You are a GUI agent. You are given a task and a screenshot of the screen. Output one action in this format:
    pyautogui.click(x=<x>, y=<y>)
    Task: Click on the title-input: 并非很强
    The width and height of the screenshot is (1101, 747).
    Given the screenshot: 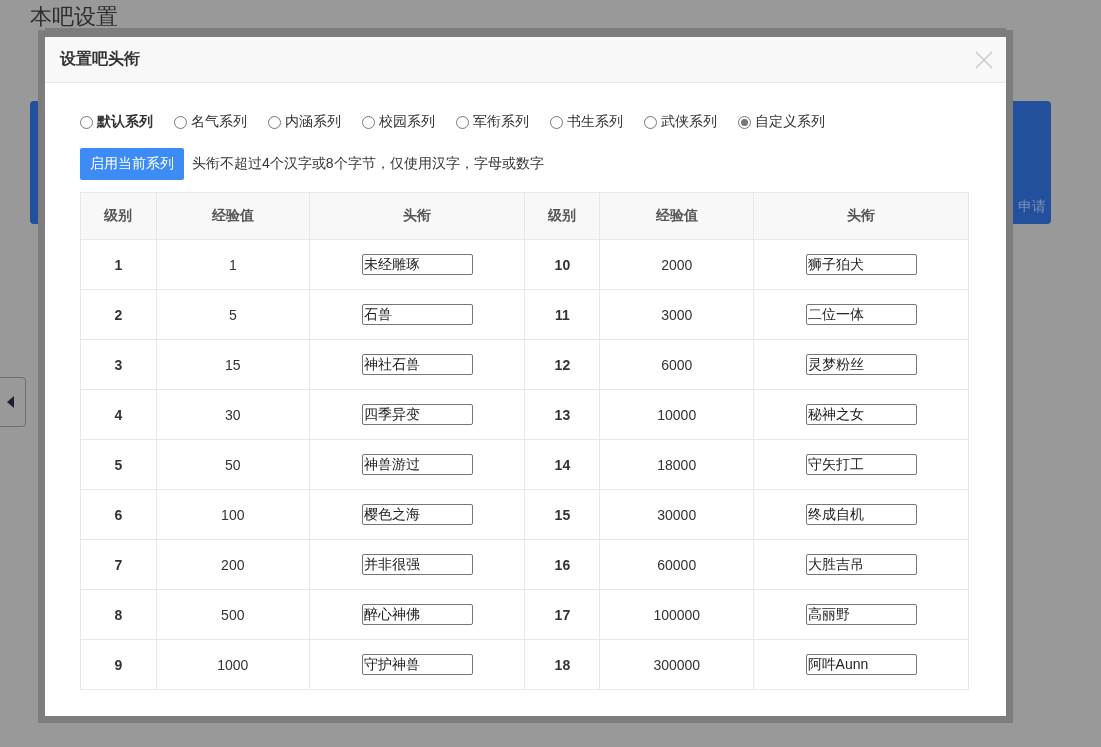 What is the action you would take?
    pyautogui.click(x=417, y=564)
    